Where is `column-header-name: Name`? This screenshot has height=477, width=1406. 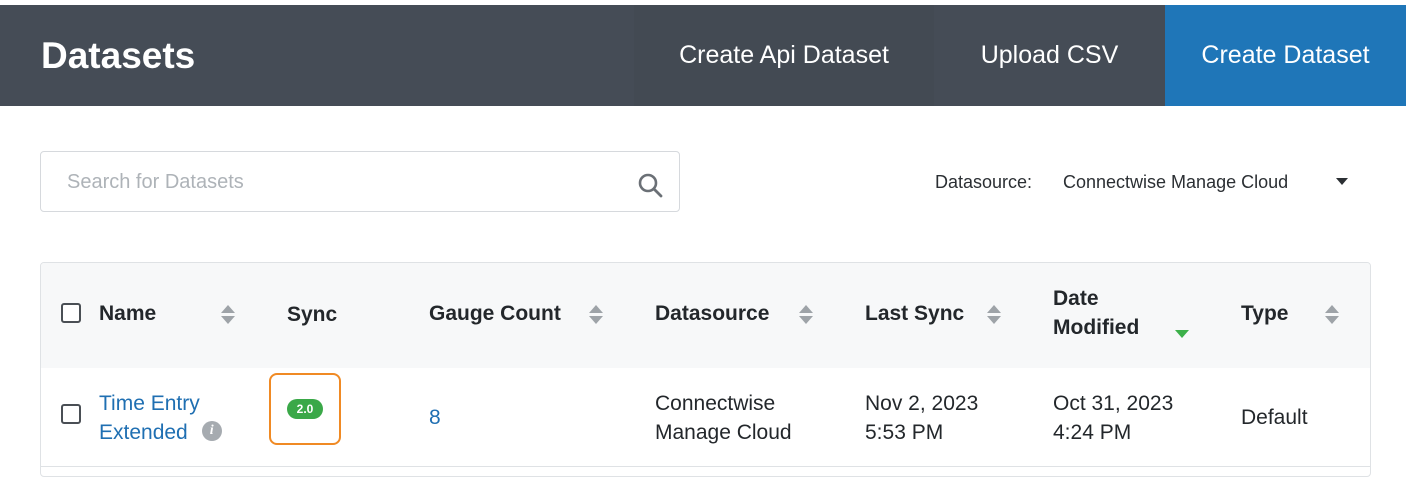
column-header-name: Name is located at coordinates (127, 314).